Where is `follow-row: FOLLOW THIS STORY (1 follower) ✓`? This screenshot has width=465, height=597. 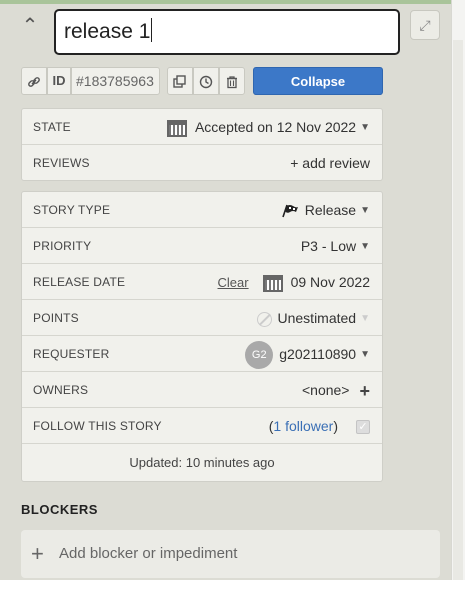 follow-row: FOLLOW THIS STORY (1 follower) ✓ is located at coordinates (202, 426).